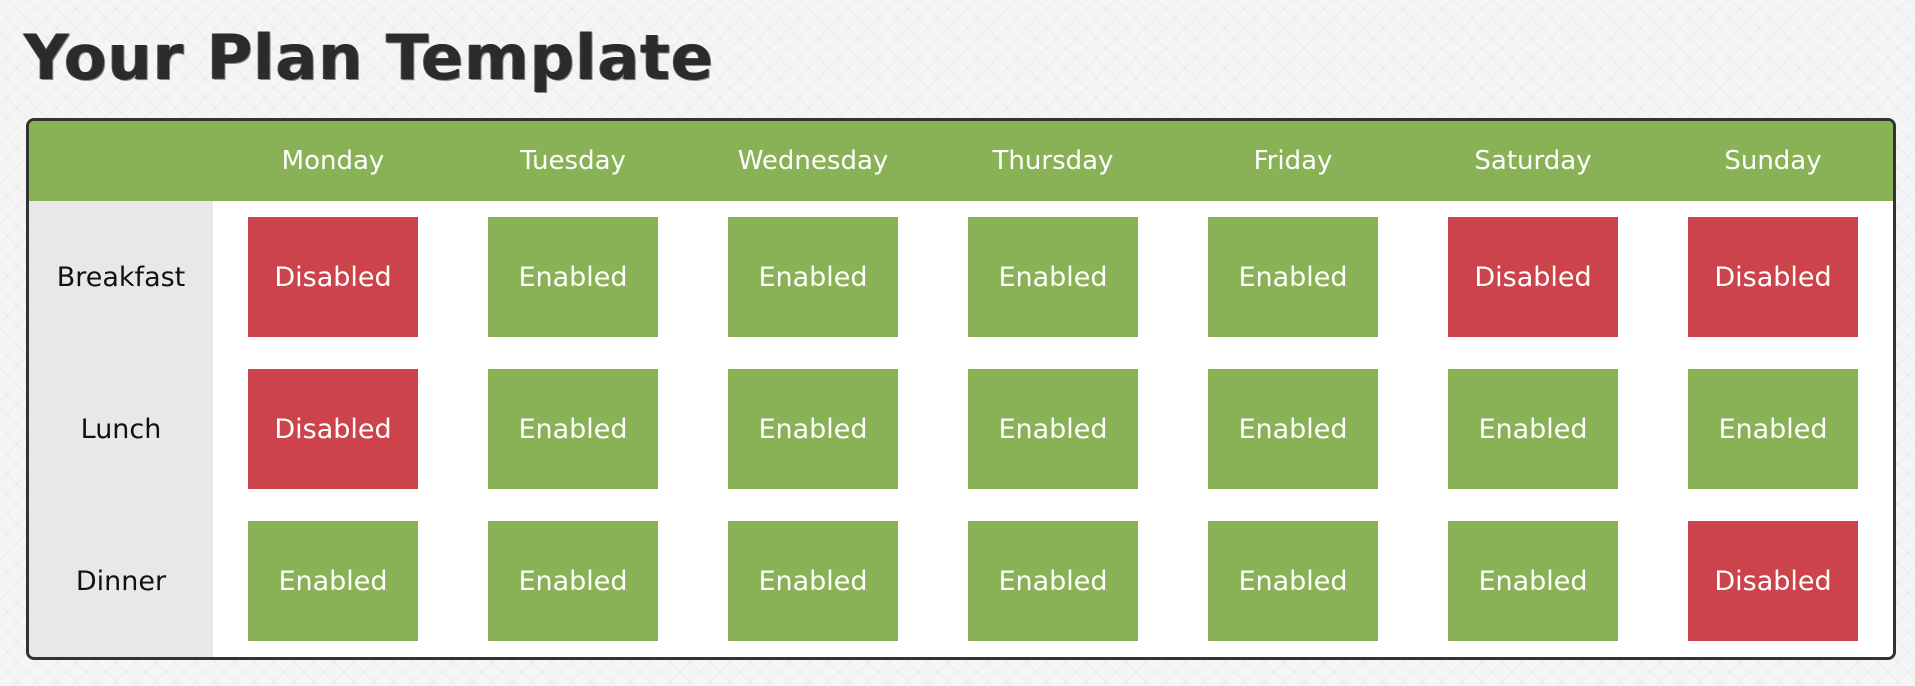  What do you see at coordinates (121, 581) in the screenshot?
I see `meal-label-dinner: Dinner` at bounding box center [121, 581].